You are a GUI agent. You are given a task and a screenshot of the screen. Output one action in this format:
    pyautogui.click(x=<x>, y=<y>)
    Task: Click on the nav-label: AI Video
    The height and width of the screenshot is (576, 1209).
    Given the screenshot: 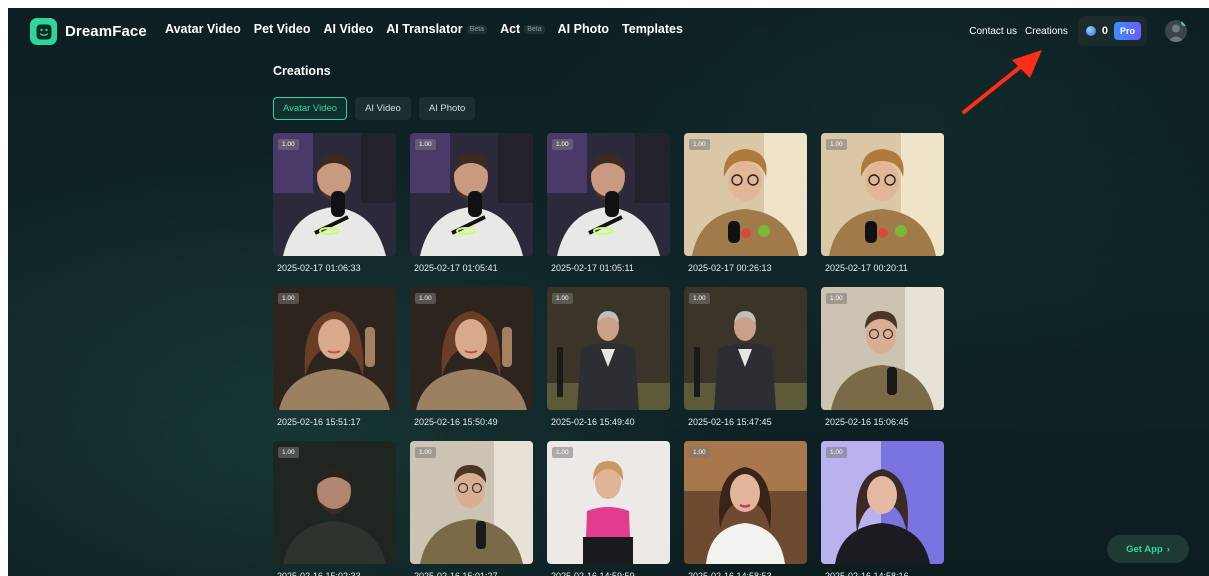 What is the action you would take?
    pyautogui.click(x=348, y=29)
    